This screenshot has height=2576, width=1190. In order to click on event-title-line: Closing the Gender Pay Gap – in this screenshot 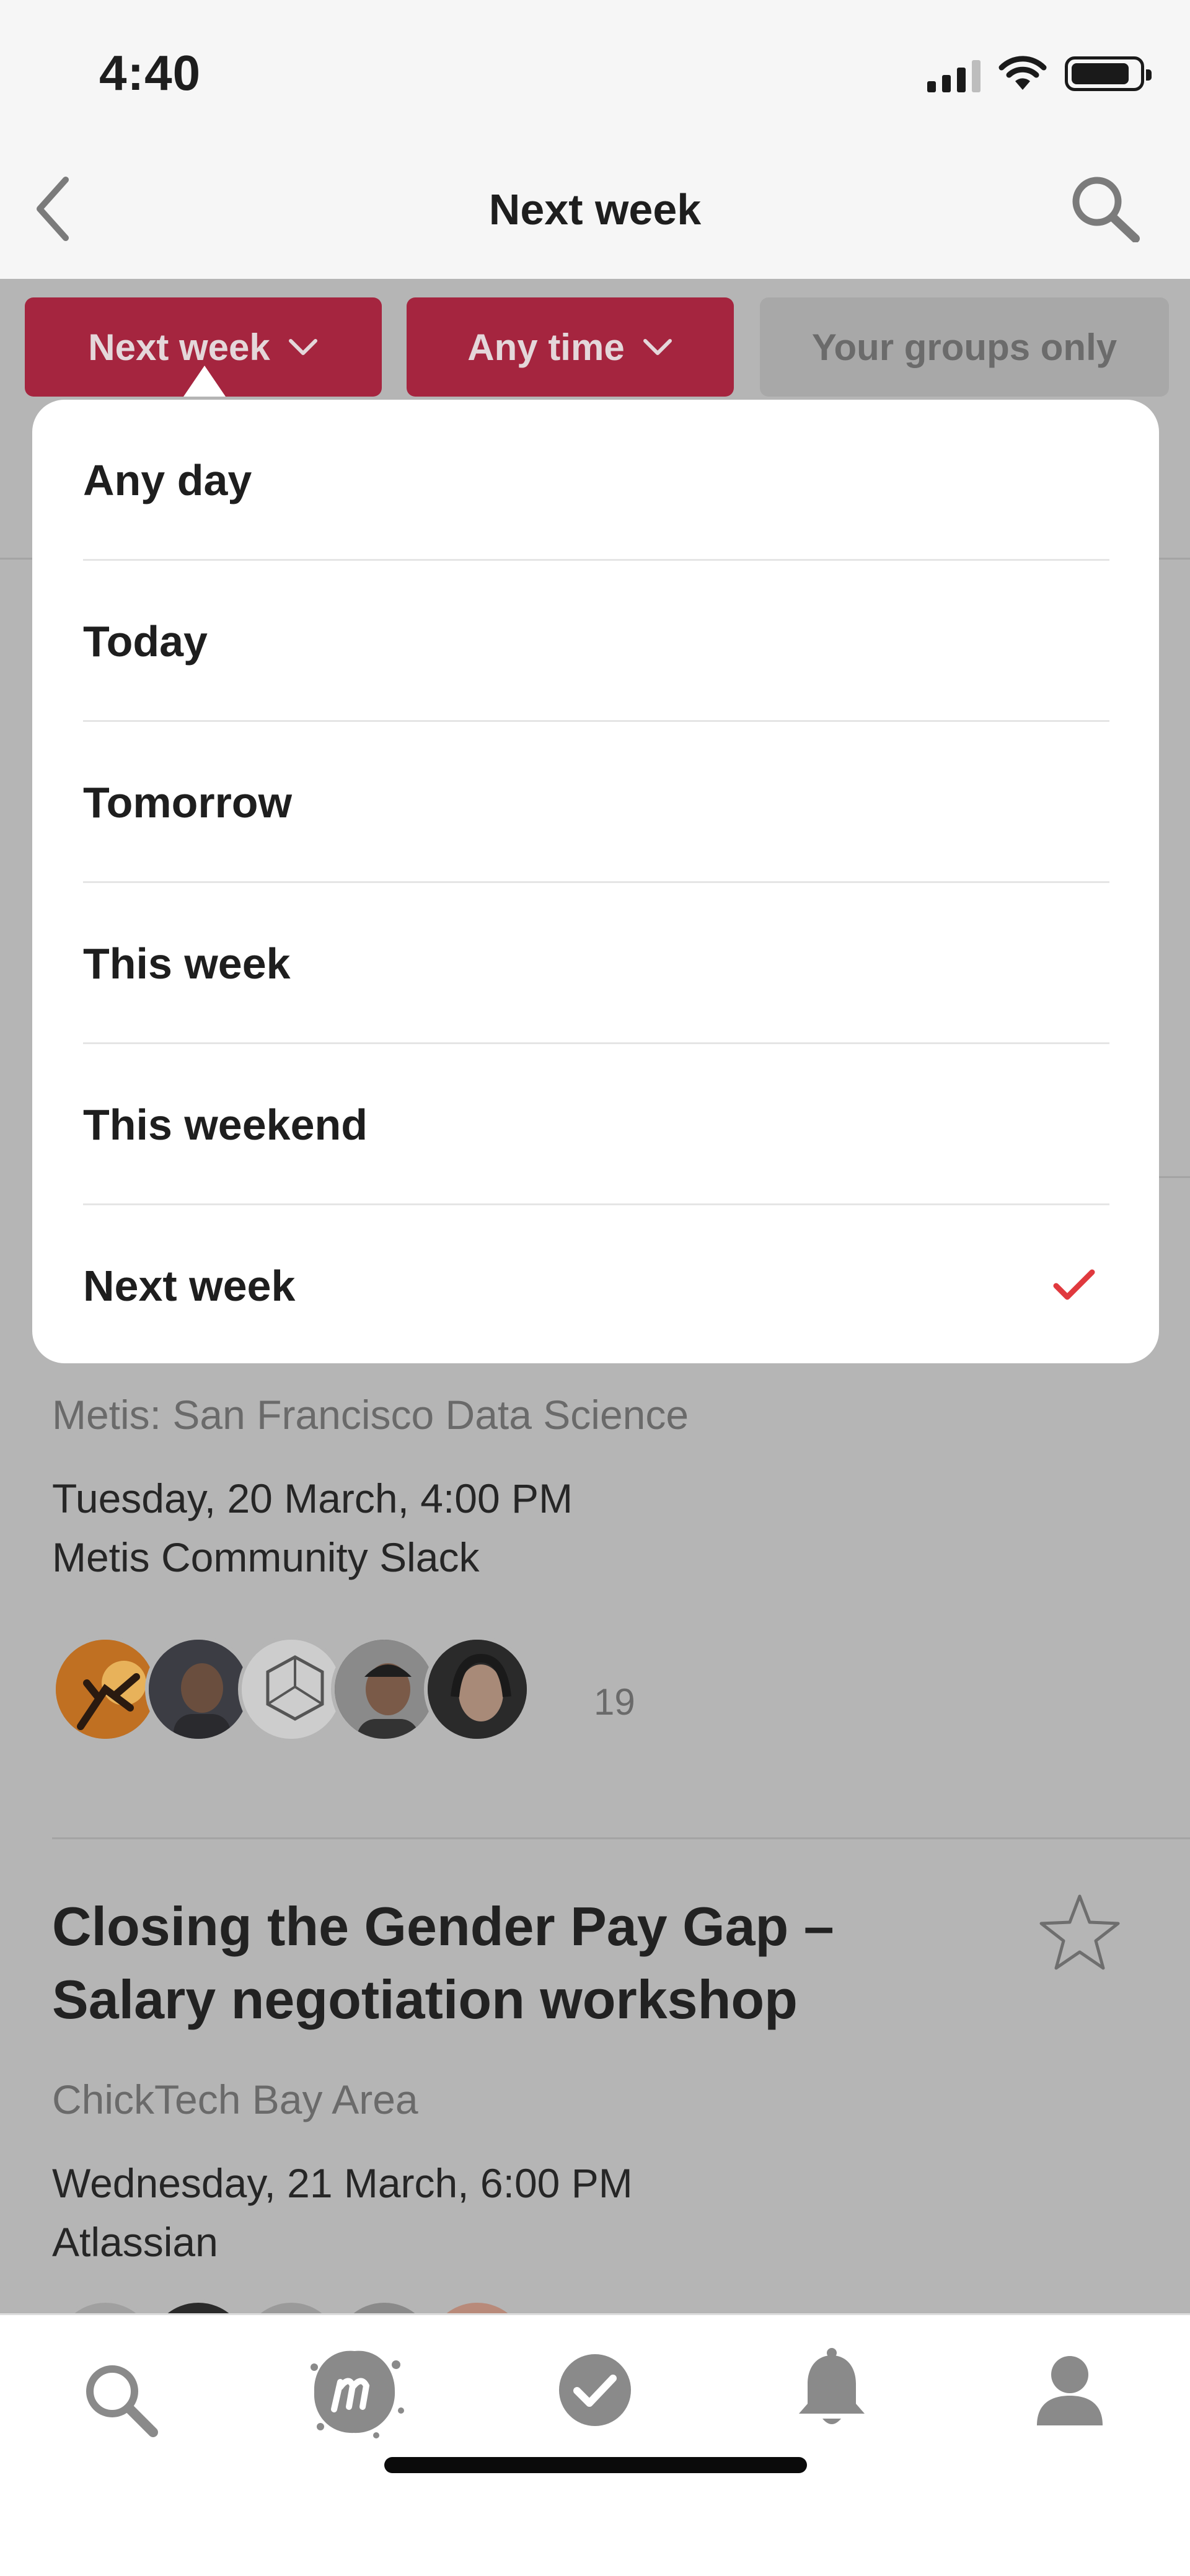, I will do `click(443, 1927)`.